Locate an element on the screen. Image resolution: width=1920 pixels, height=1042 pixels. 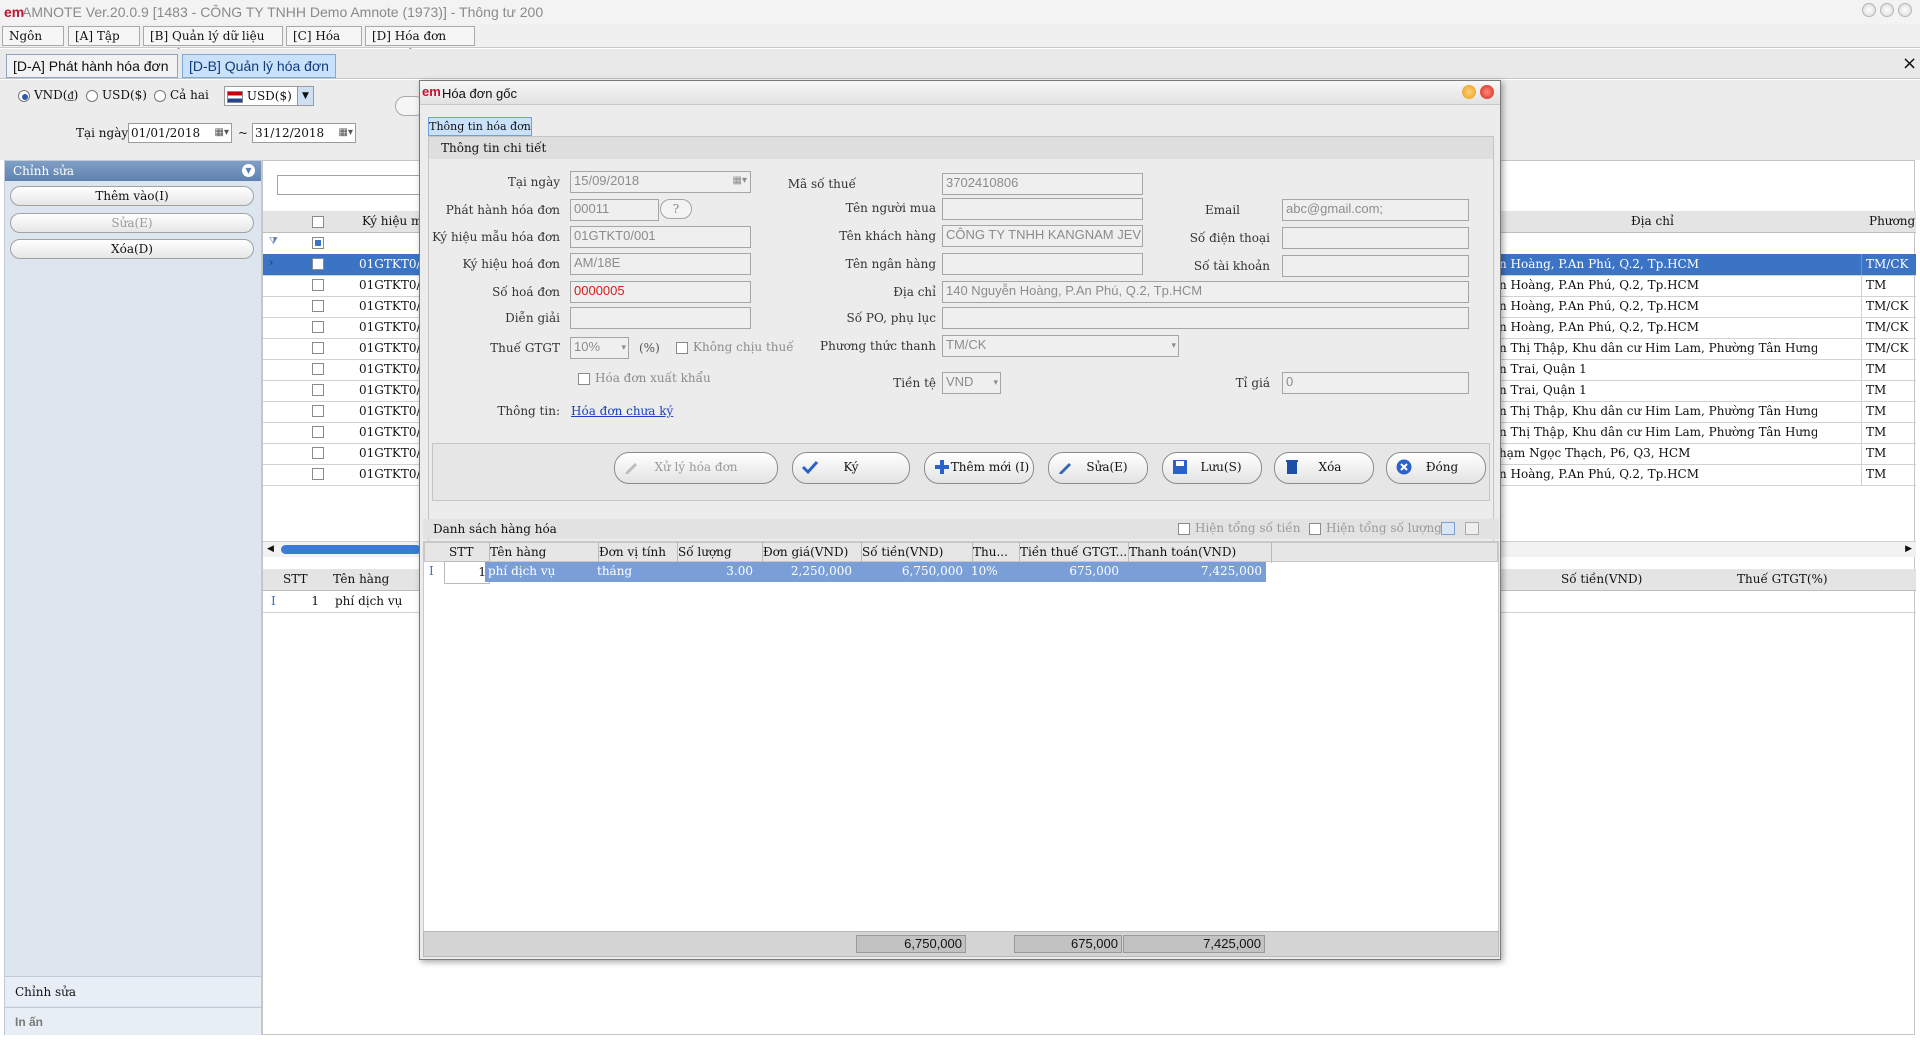
items-name: phí dịch vụ is located at coordinates (540, 571).